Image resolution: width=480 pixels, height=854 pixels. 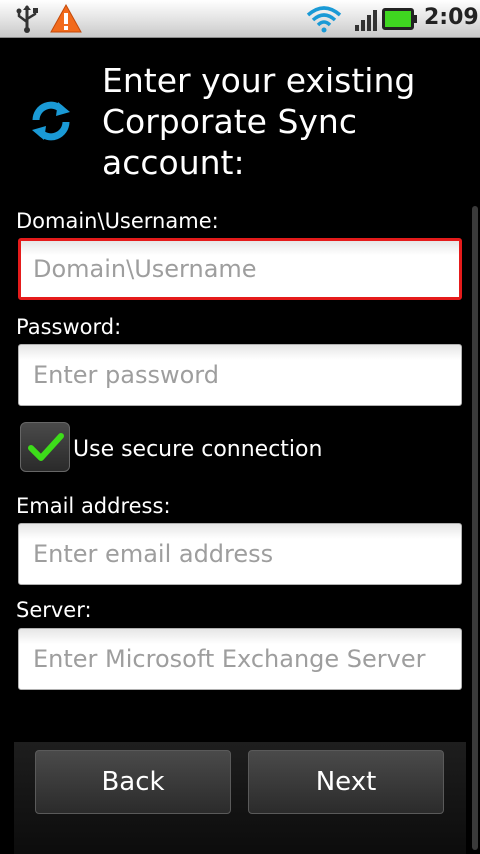 What do you see at coordinates (51, 123) in the screenshot?
I see `sync-icon` at bounding box center [51, 123].